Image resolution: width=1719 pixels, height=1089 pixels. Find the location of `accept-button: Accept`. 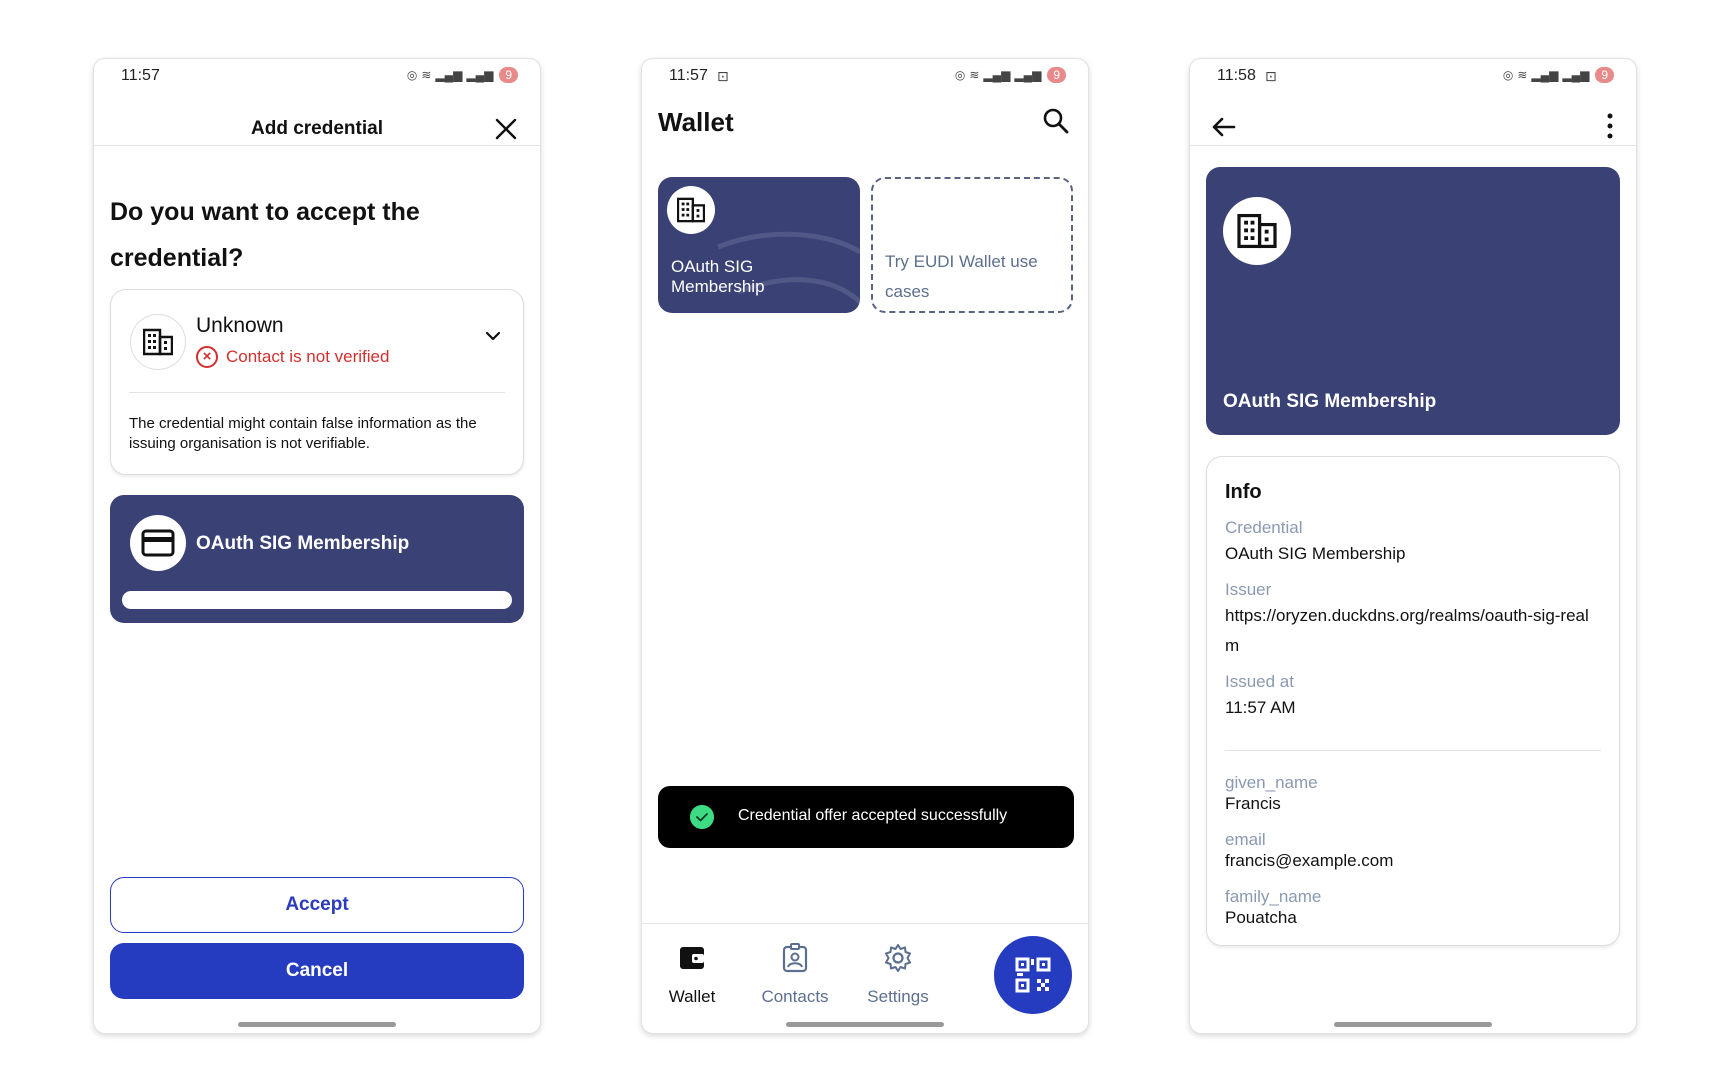

accept-button: Accept is located at coordinates (317, 905).